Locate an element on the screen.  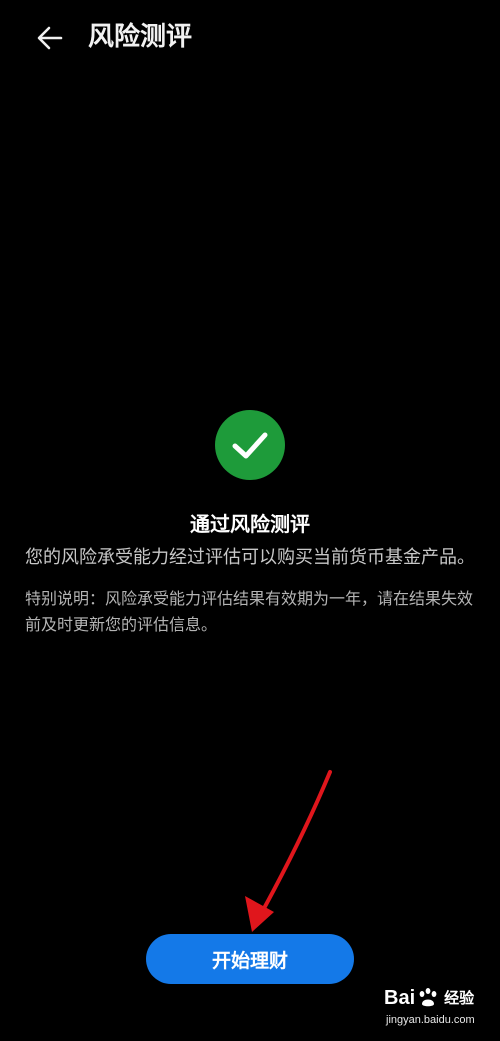
back-button is located at coordinates (50, 38).